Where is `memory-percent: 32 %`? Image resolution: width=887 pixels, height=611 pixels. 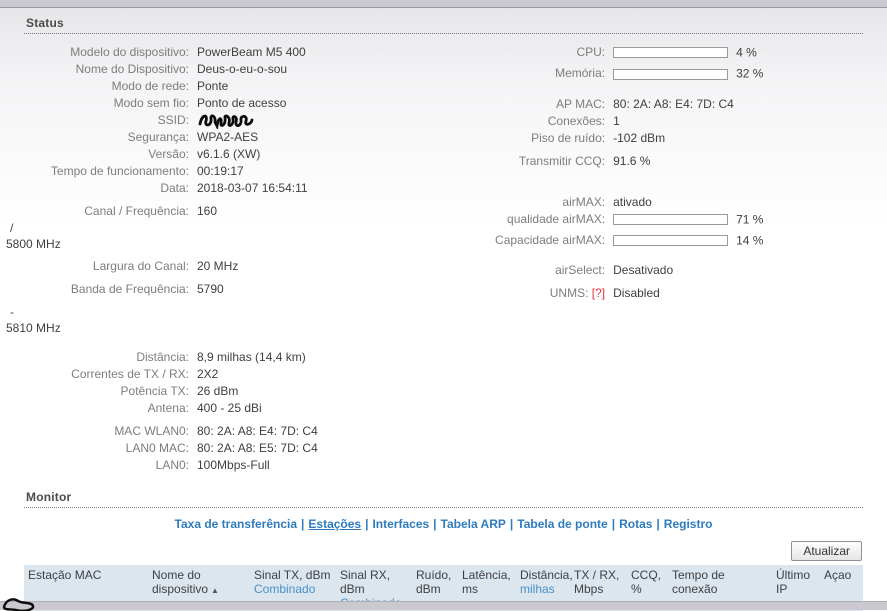
memory-percent: 32 % is located at coordinates (750, 73).